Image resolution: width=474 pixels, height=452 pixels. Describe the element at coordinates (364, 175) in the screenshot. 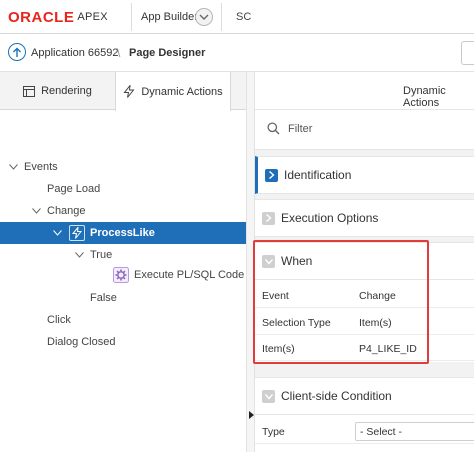

I see `section-identification: Identification` at that location.